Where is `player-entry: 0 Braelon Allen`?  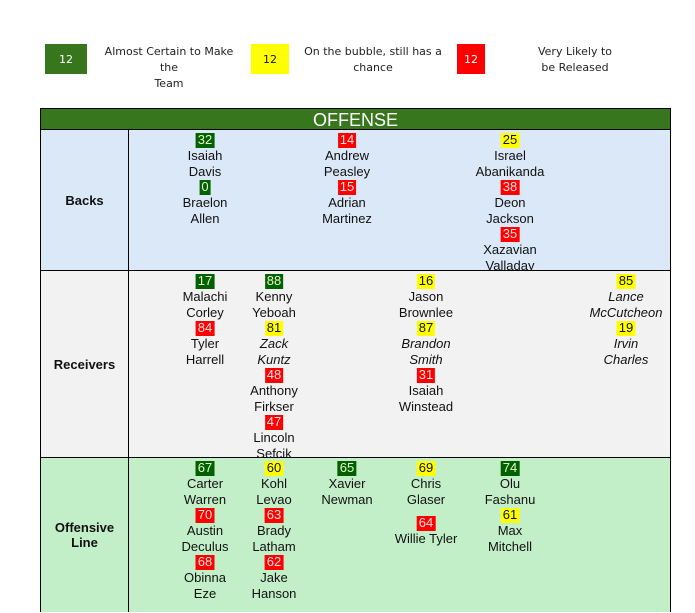 player-entry: 0 Braelon Allen is located at coordinates (205, 202).